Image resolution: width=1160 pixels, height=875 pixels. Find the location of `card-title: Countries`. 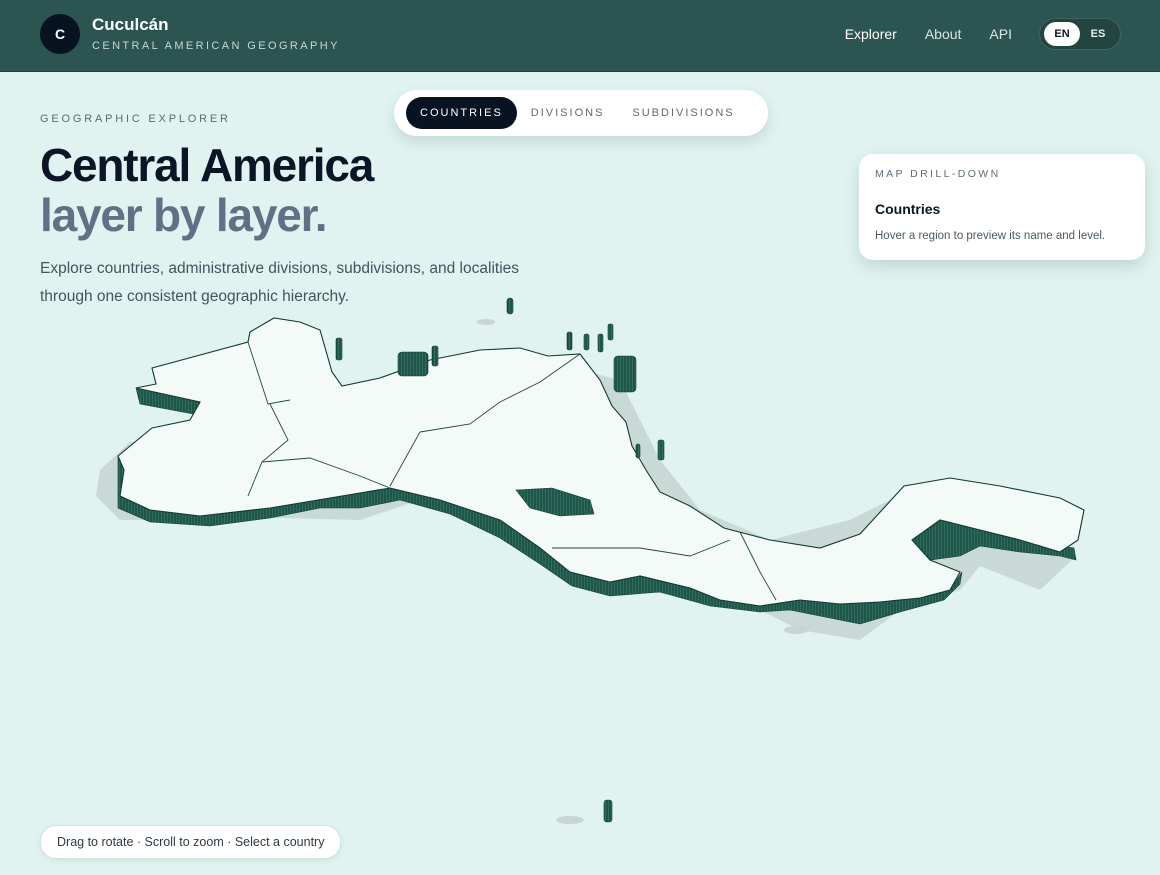

card-title: Countries is located at coordinates (908, 209).